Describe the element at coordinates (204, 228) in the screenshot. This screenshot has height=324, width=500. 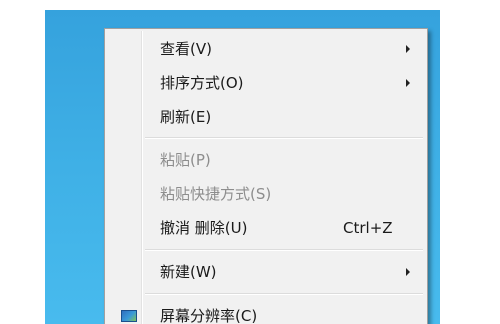
I see `menu-item-label: 撤消 删除(U)` at that location.